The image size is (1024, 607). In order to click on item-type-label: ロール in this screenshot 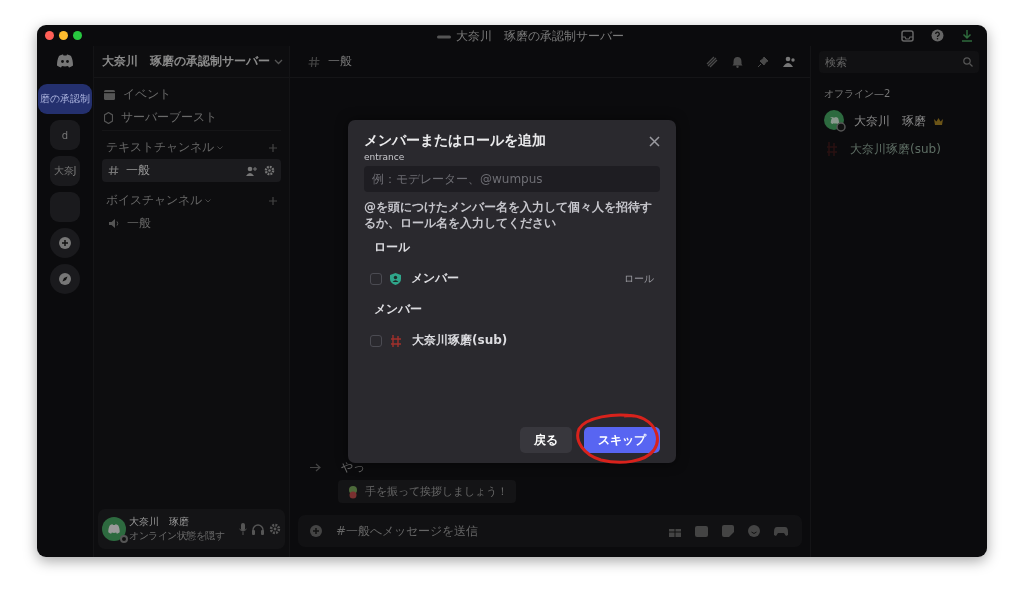, I will do `click(639, 278)`.